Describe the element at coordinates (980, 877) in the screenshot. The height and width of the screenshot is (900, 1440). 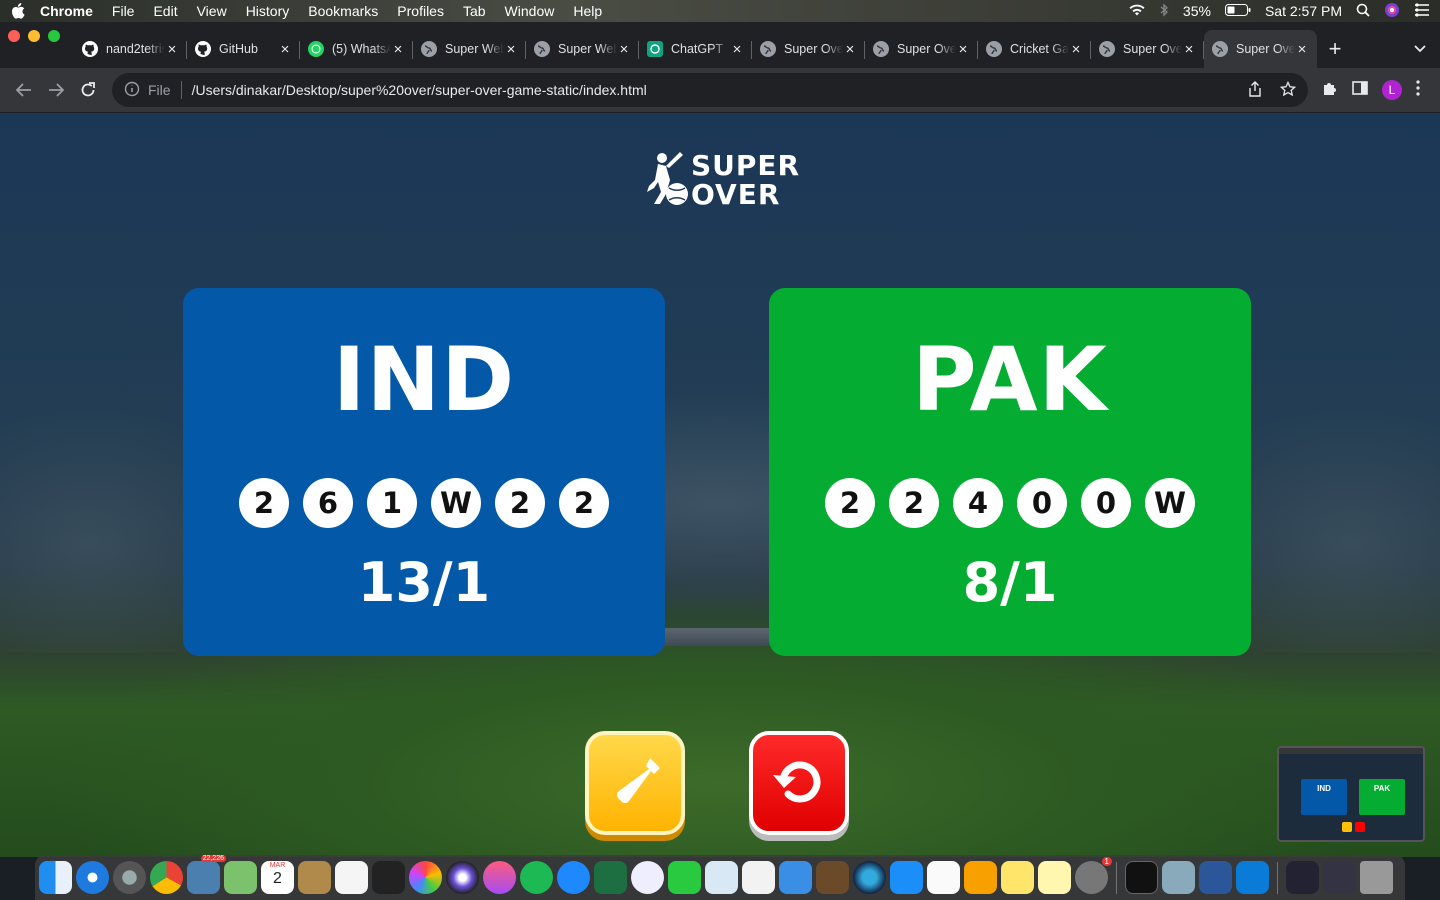
I see `home-icon` at that location.